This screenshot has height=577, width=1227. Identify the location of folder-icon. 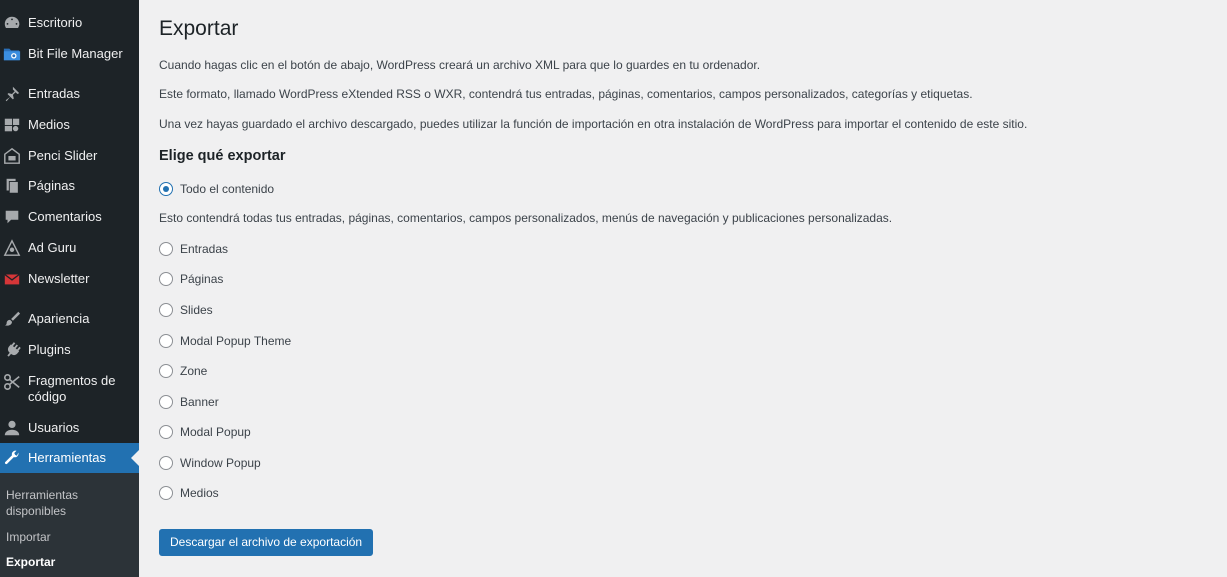
(12, 54).